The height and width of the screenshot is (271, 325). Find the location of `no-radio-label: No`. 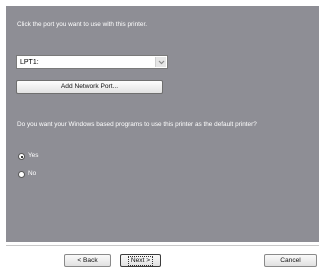

no-radio-label: No is located at coordinates (32, 173).